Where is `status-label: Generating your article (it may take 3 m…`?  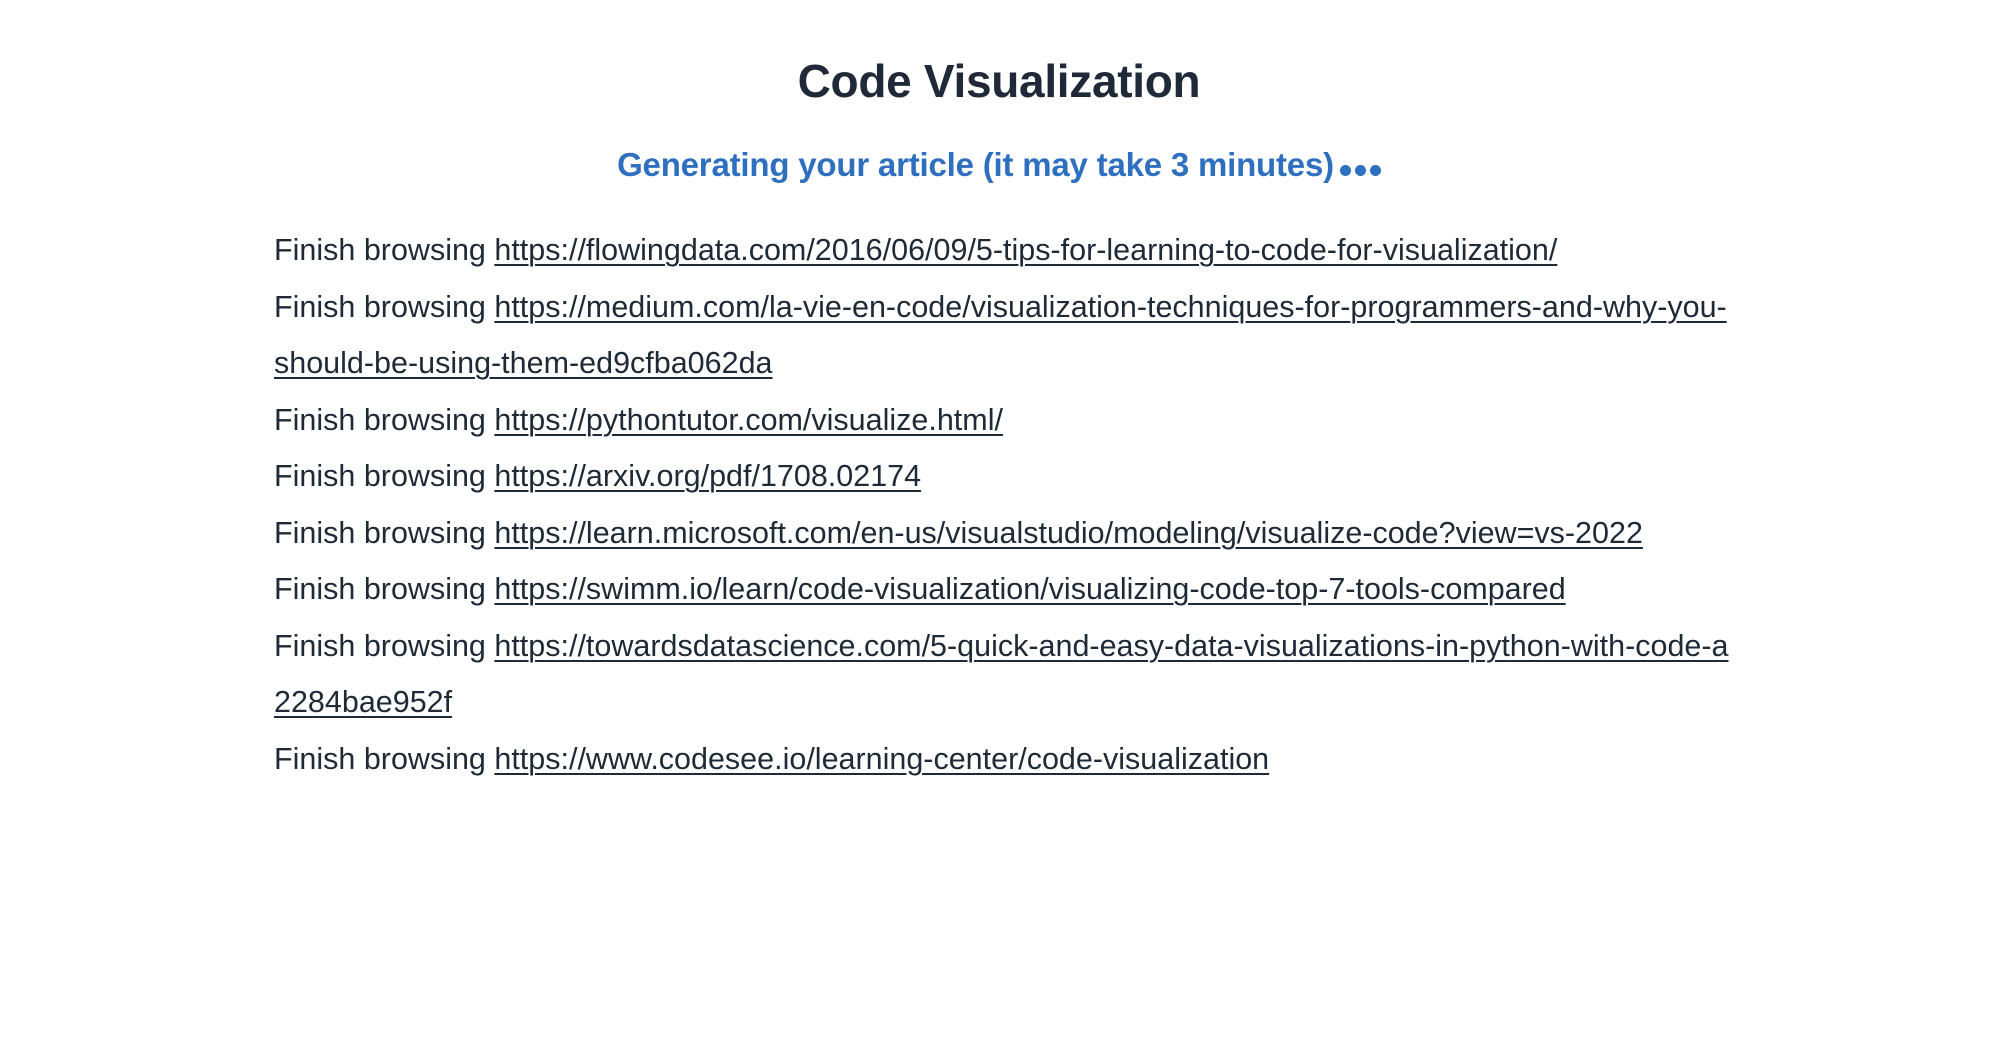 status-label: Generating your article (it may take 3 m… is located at coordinates (975, 164).